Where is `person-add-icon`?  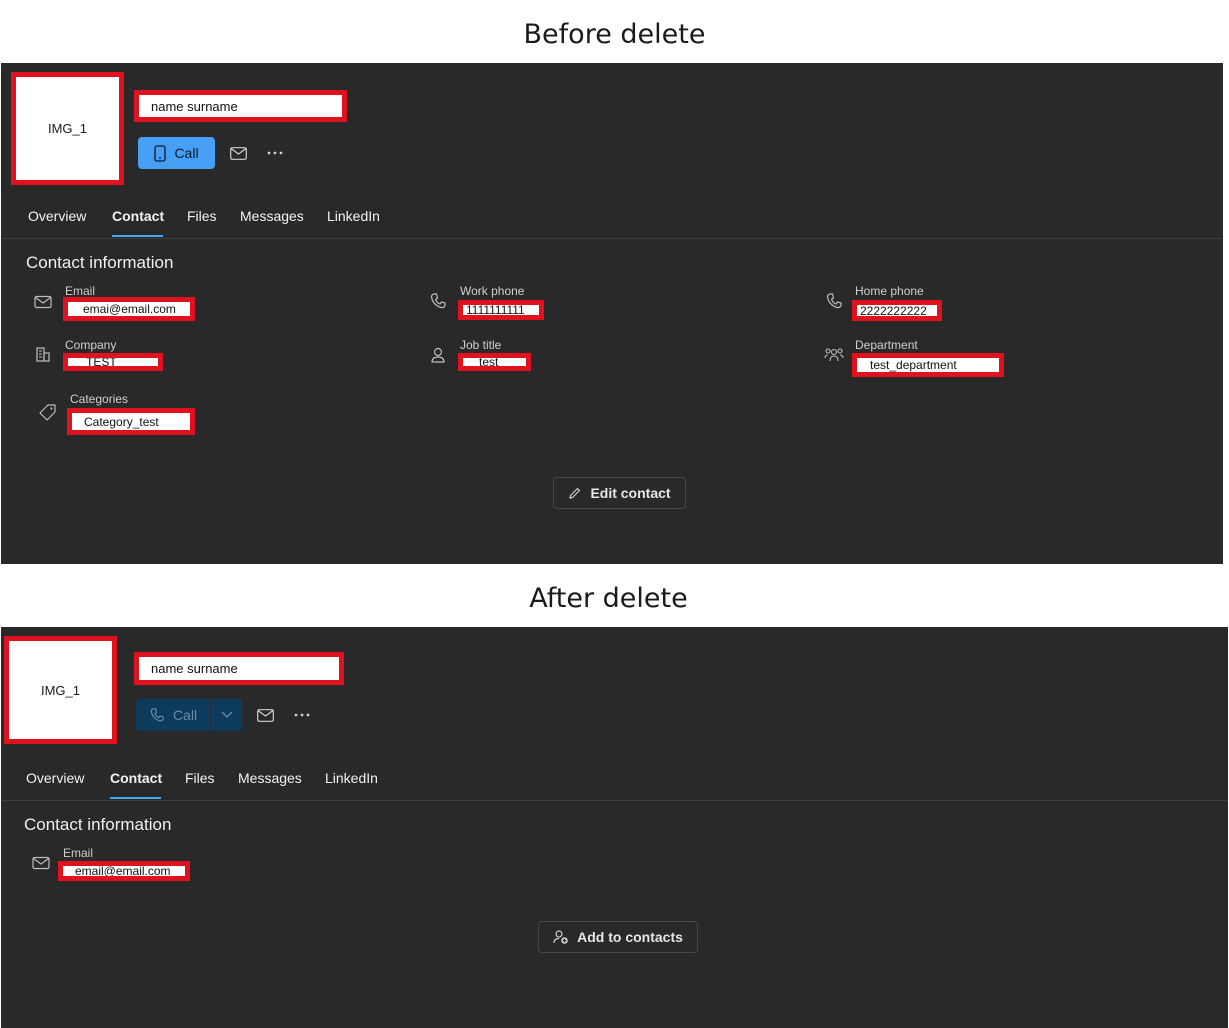
person-add-icon is located at coordinates (560, 937).